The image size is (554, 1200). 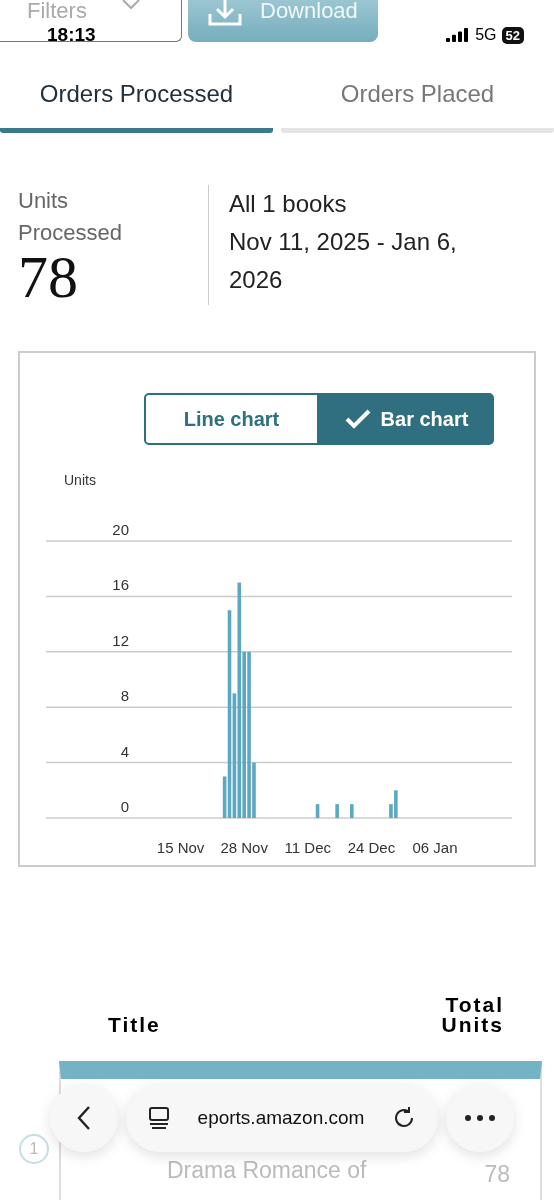 What do you see at coordinates (231, 419) in the screenshot?
I see `chart-toggle-button: Line chart` at bounding box center [231, 419].